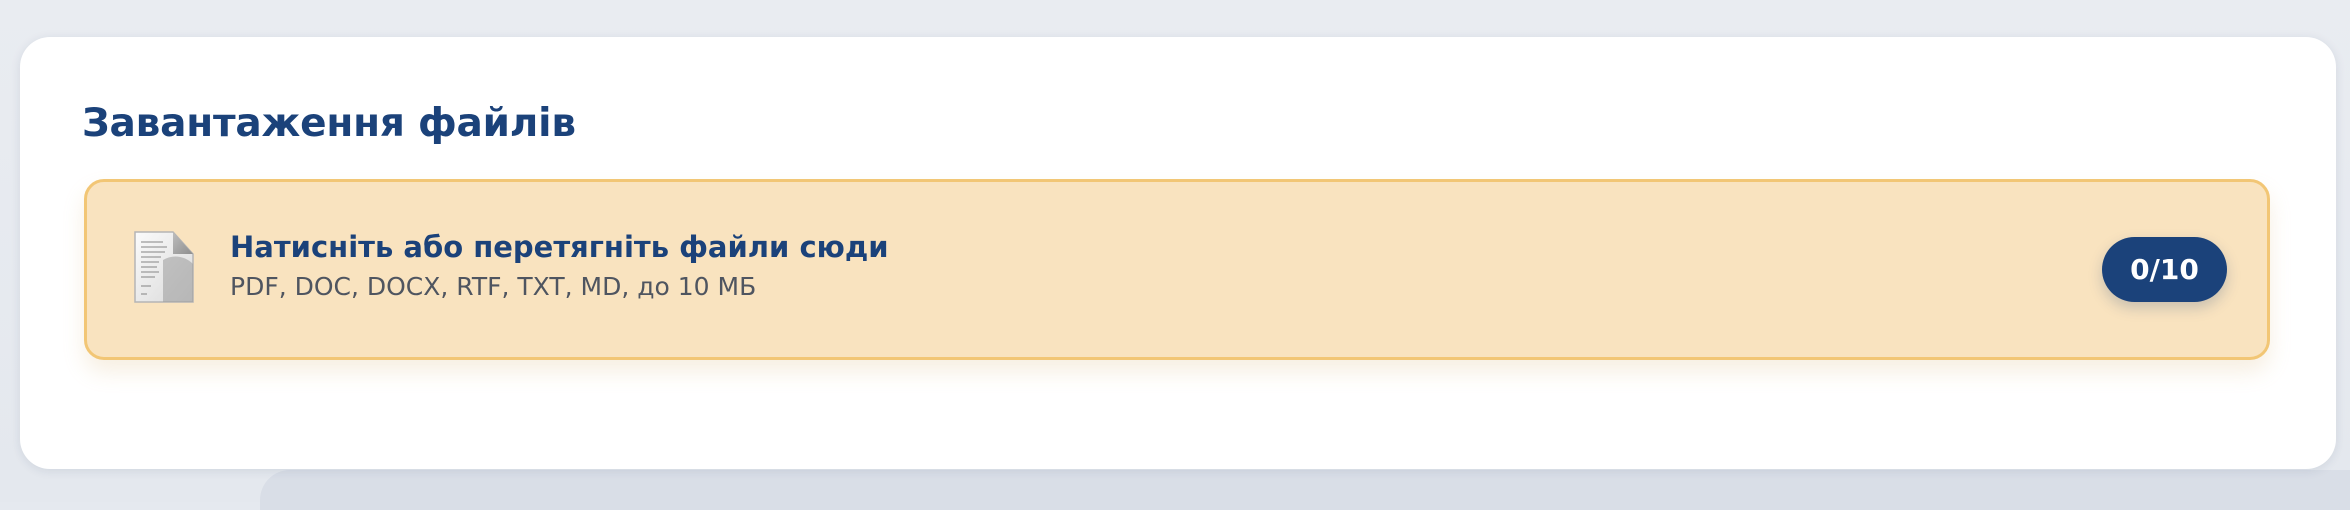 The width and height of the screenshot is (2350, 510). I want to click on upload-card-title: Завантаження файлів, so click(329, 123).